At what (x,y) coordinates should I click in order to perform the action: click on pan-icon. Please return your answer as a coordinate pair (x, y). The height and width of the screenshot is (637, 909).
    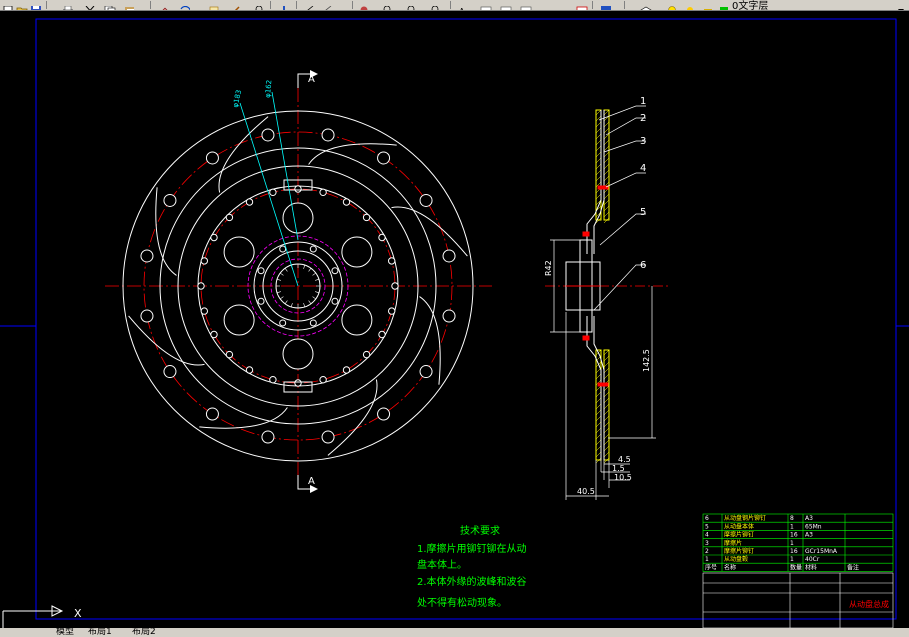
    Looking at the image, I should click on (214, 5).